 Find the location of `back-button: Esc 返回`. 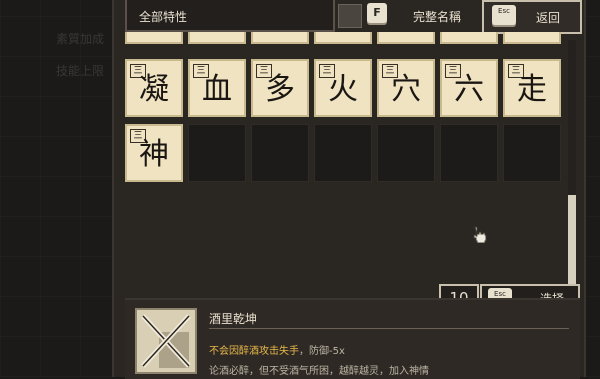

back-button: Esc 返回 is located at coordinates (532, 17).